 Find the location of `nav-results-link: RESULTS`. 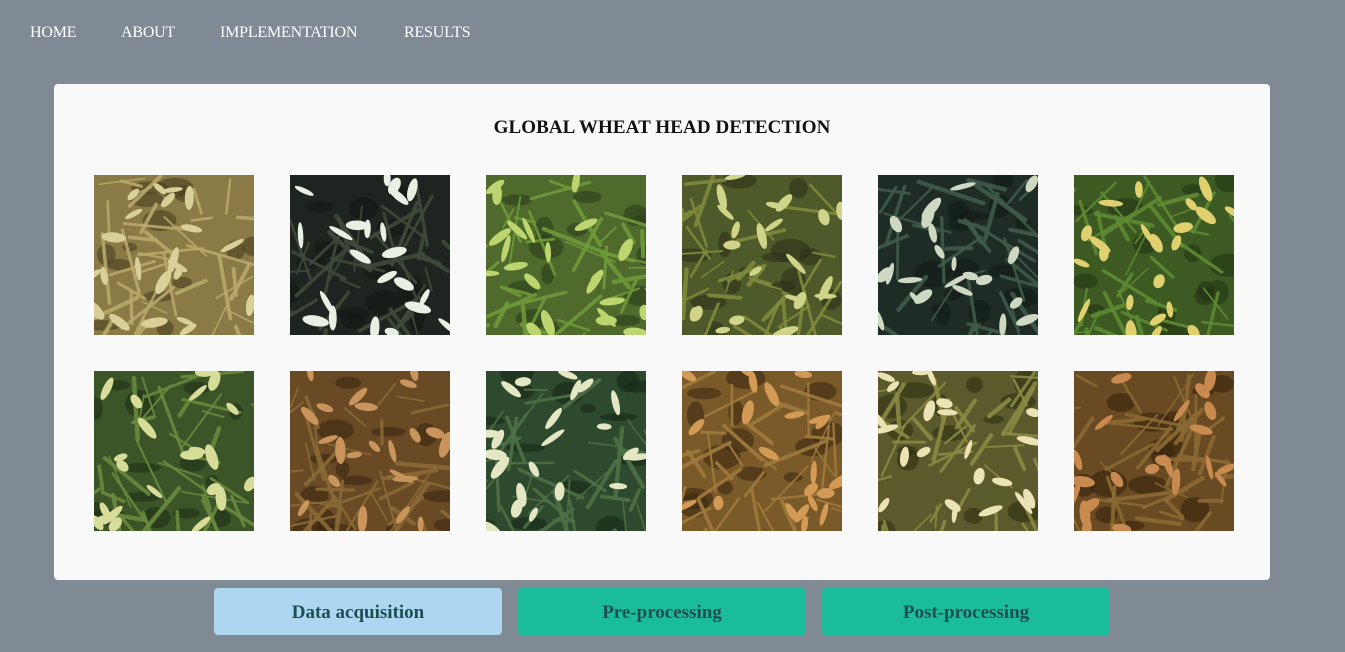

nav-results-link: RESULTS is located at coordinates (437, 33).